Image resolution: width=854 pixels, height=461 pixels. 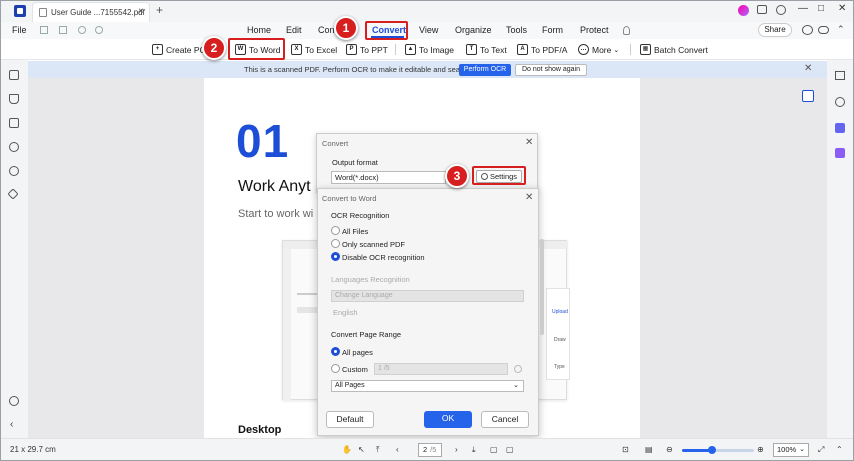 What do you see at coordinates (494, 449) in the screenshot?
I see `single-page-icon: ▢` at bounding box center [494, 449].